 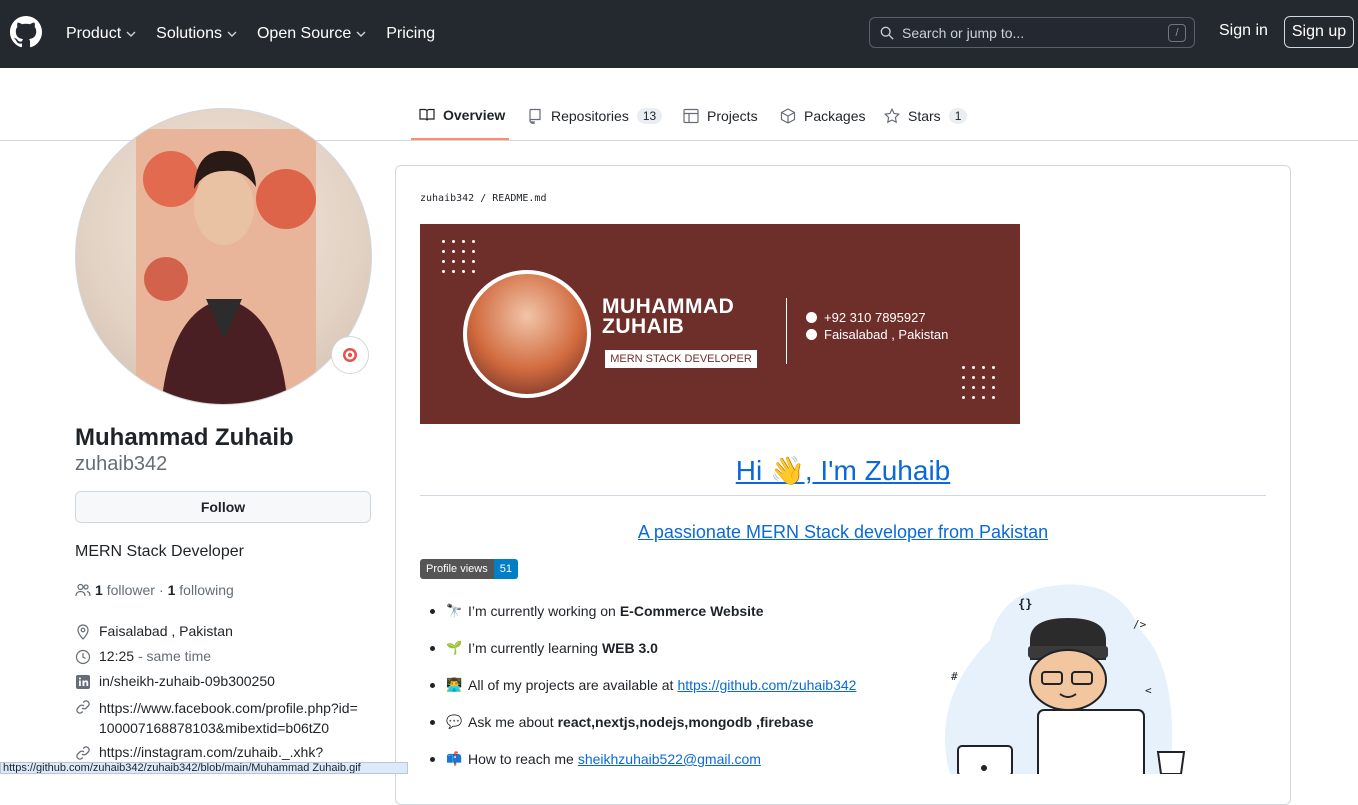 I want to click on profile-bio: MERN Stack Developer, so click(x=159, y=551).